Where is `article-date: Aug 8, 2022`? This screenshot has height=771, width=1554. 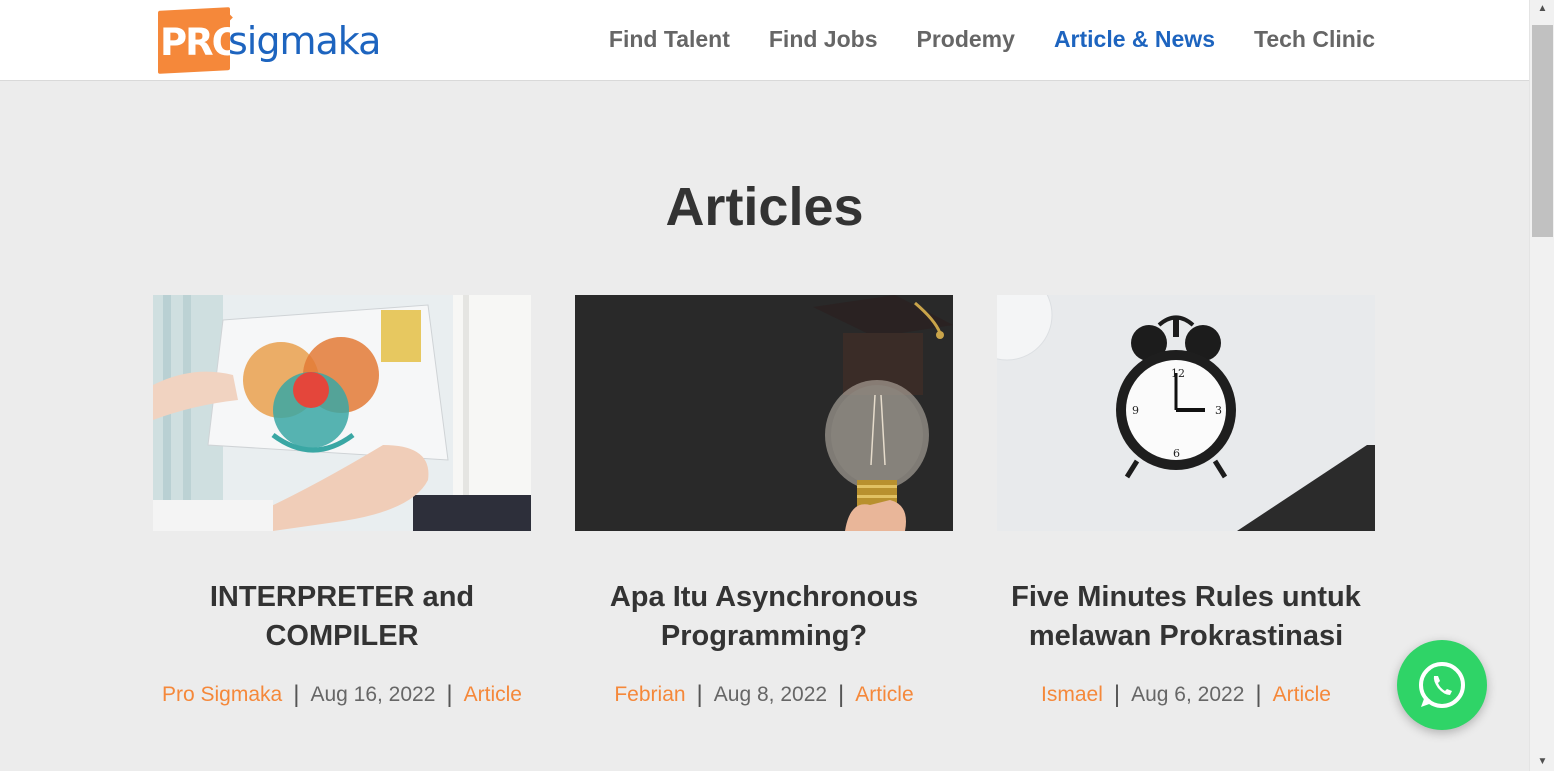 article-date: Aug 8, 2022 is located at coordinates (770, 694).